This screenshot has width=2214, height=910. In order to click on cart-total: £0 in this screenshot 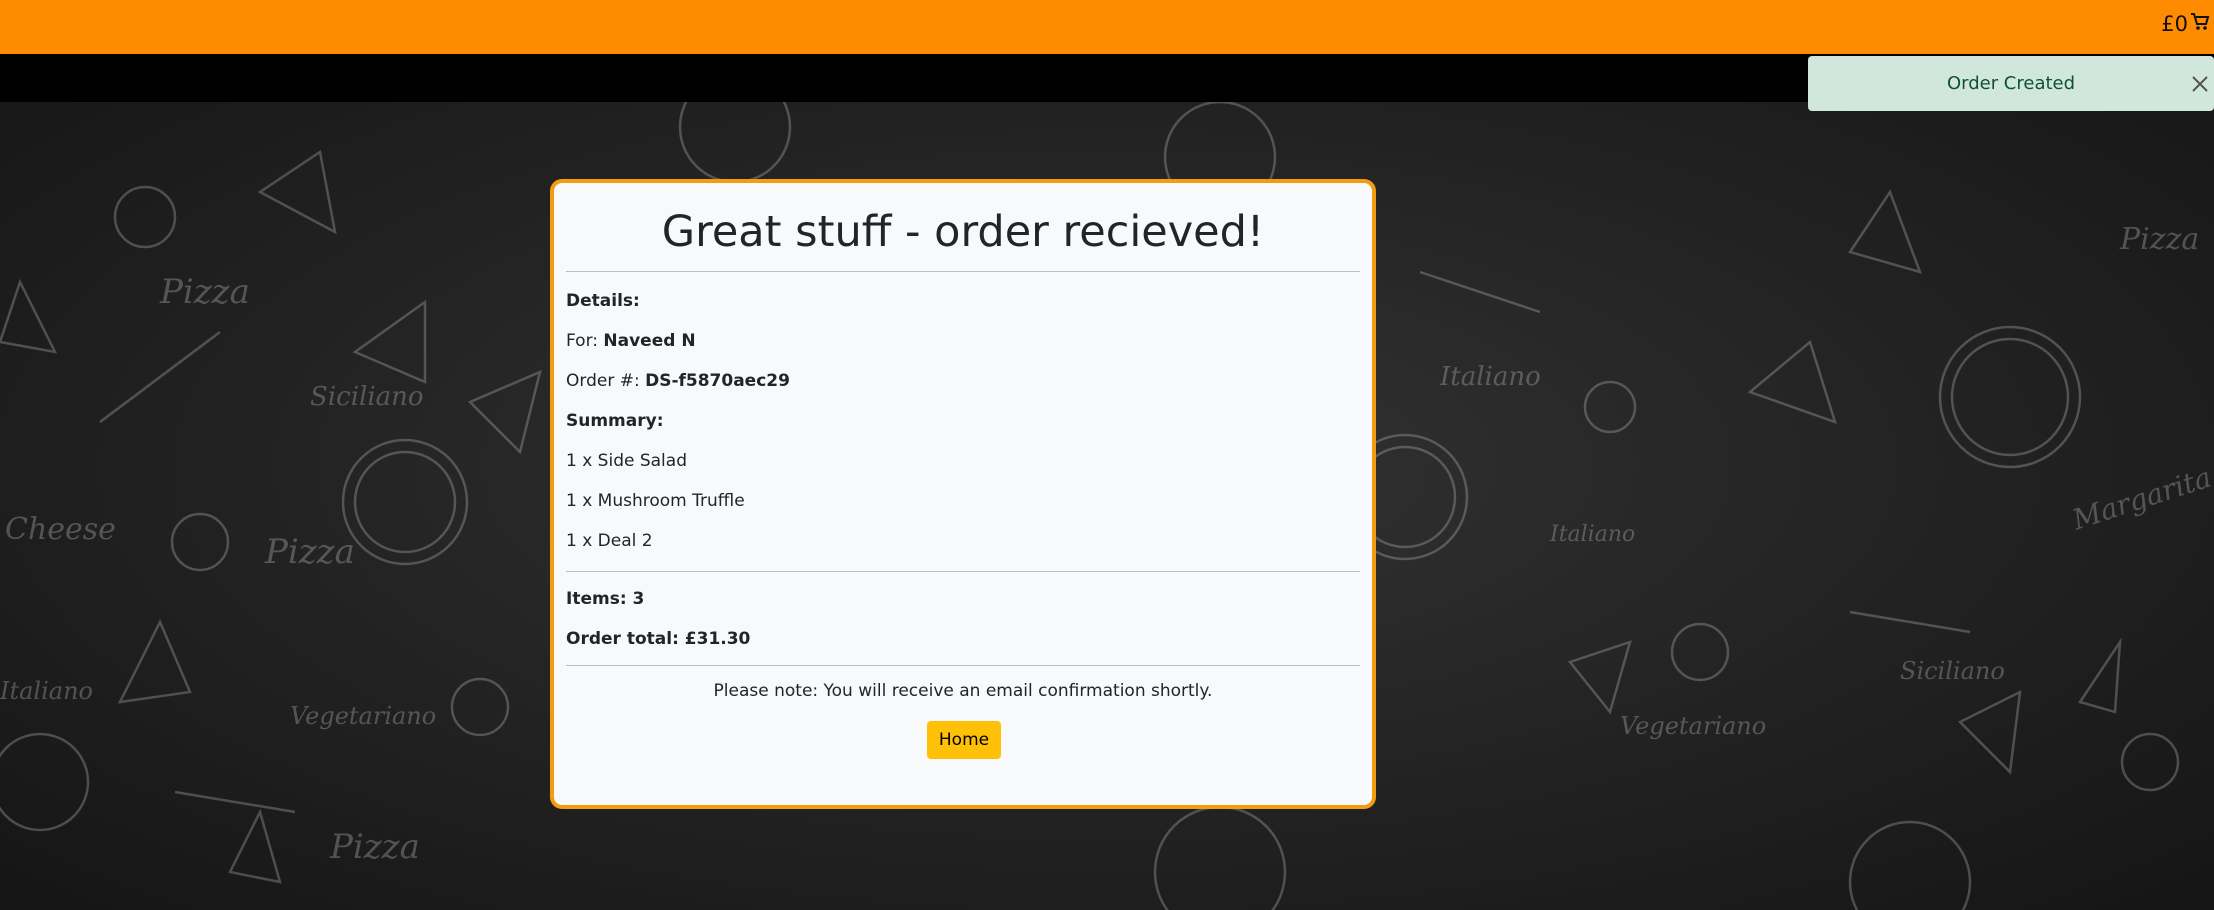, I will do `click(2174, 24)`.